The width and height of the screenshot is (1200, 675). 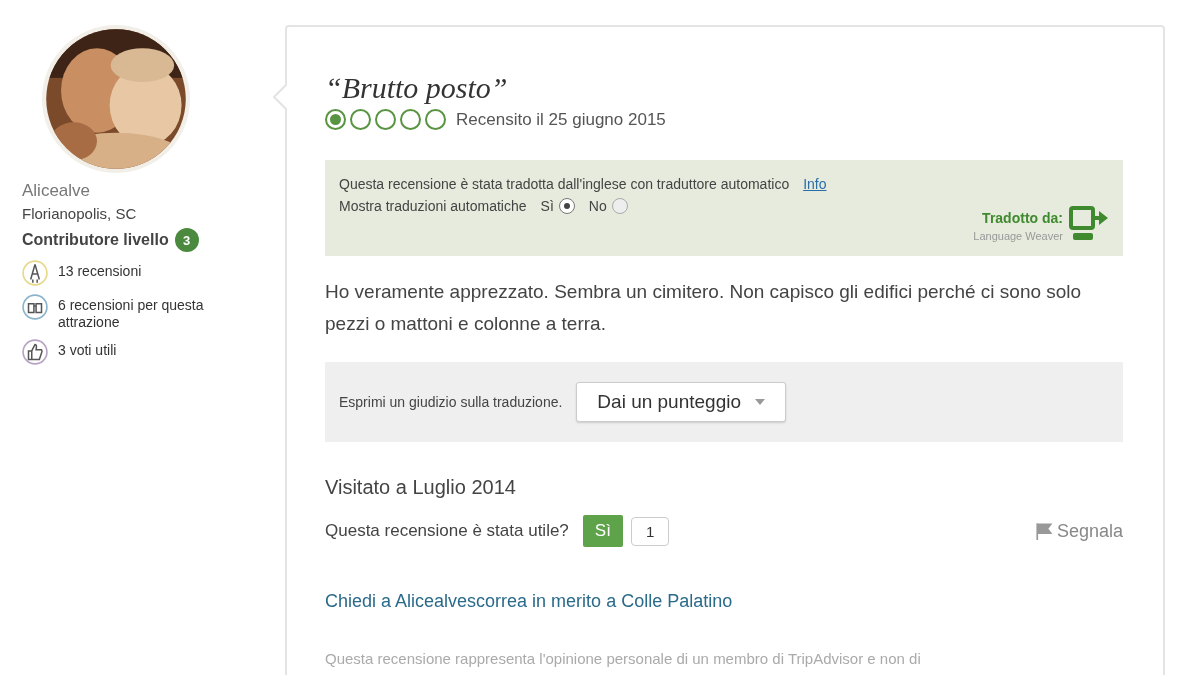 What do you see at coordinates (1089, 224) in the screenshot?
I see `computer-arrow-icon` at bounding box center [1089, 224].